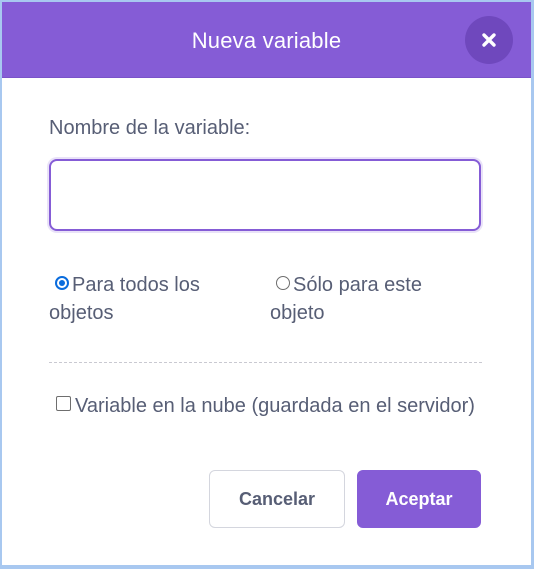 This screenshot has width=534, height=569. I want to click on dialog-title: Nueva variable, so click(266, 40).